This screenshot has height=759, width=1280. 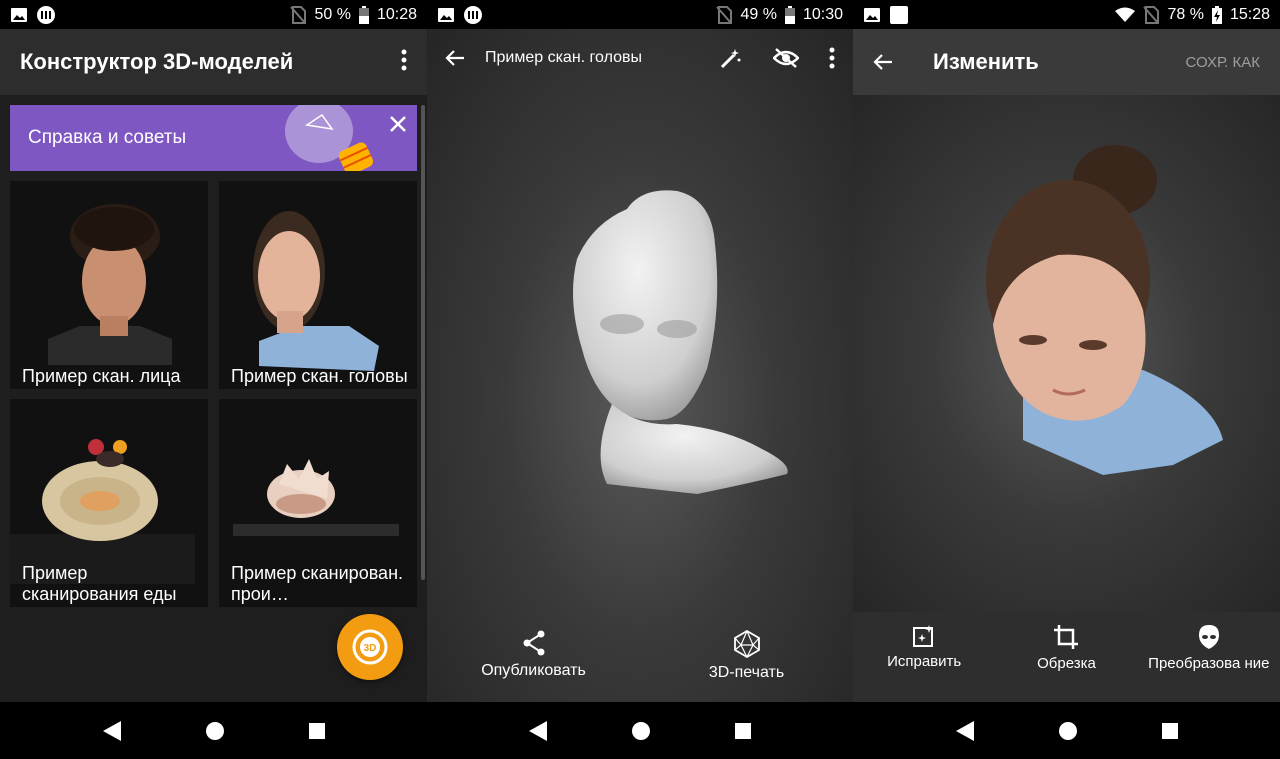 I want to click on head-scan-thumbnail, so click(x=318, y=285).